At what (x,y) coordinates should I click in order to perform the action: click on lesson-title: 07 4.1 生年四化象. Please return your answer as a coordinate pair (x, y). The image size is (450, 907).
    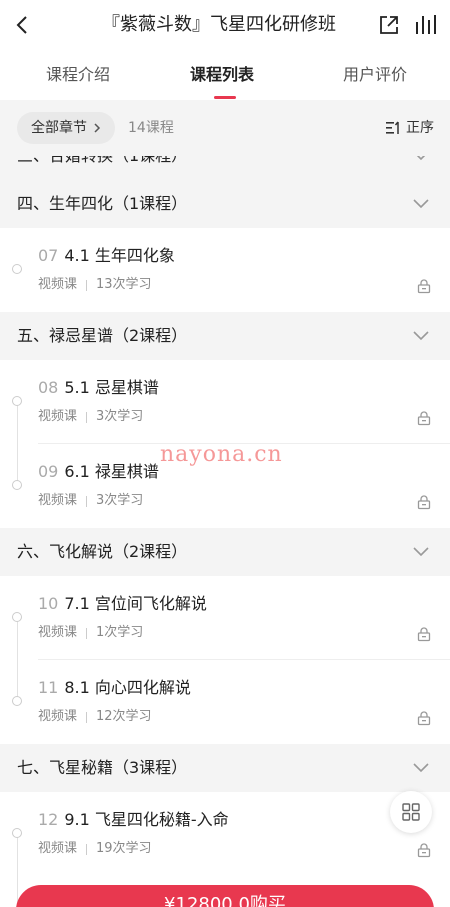
    Looking at the image, I should click on (106, 256).